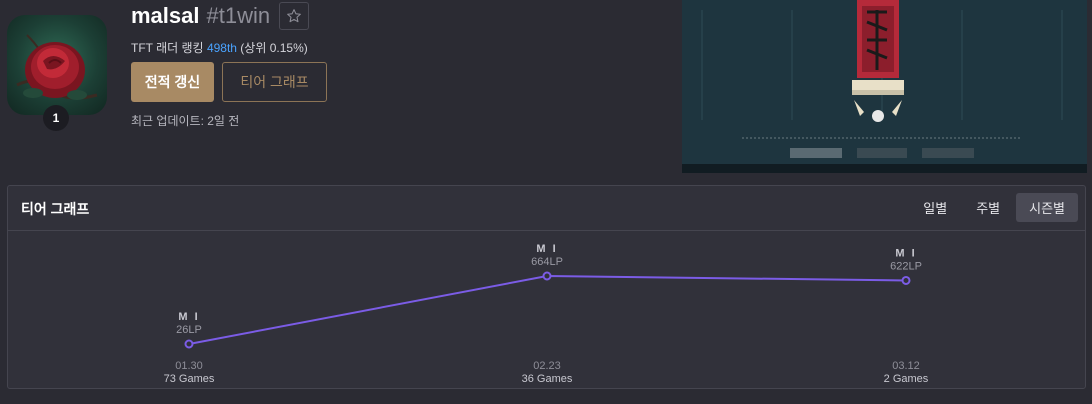  I want to click on avatar, so click(57, 65).